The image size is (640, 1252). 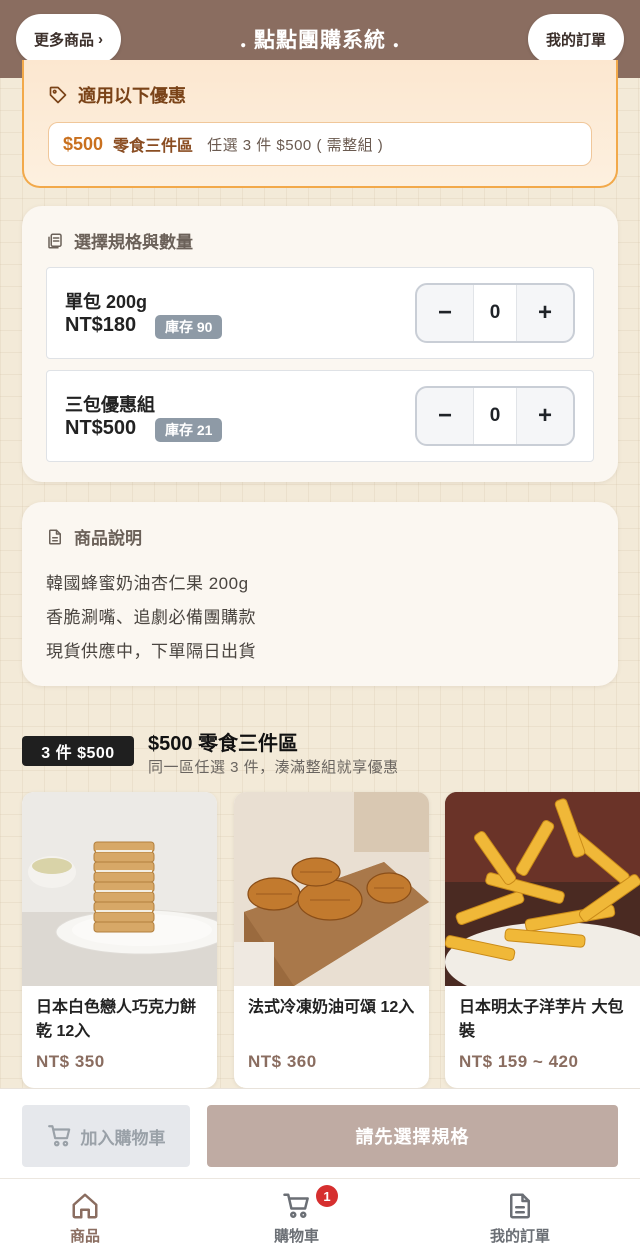 I want to click on description-line: 香脆涮嘴、追劇必備團購款, so click(x=151, y=617).